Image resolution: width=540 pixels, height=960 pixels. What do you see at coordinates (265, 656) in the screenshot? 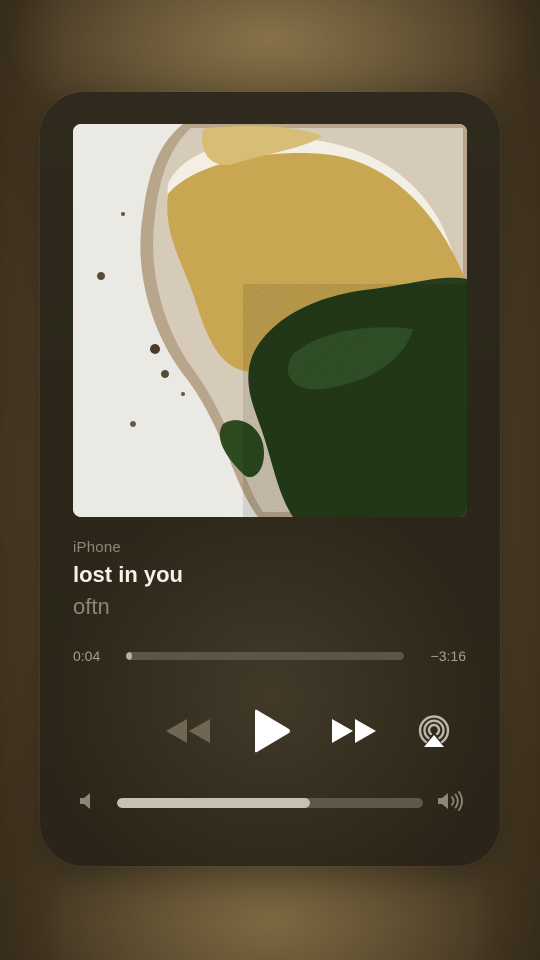
I see `progress-scrubber` at bounding box center [265, 656].